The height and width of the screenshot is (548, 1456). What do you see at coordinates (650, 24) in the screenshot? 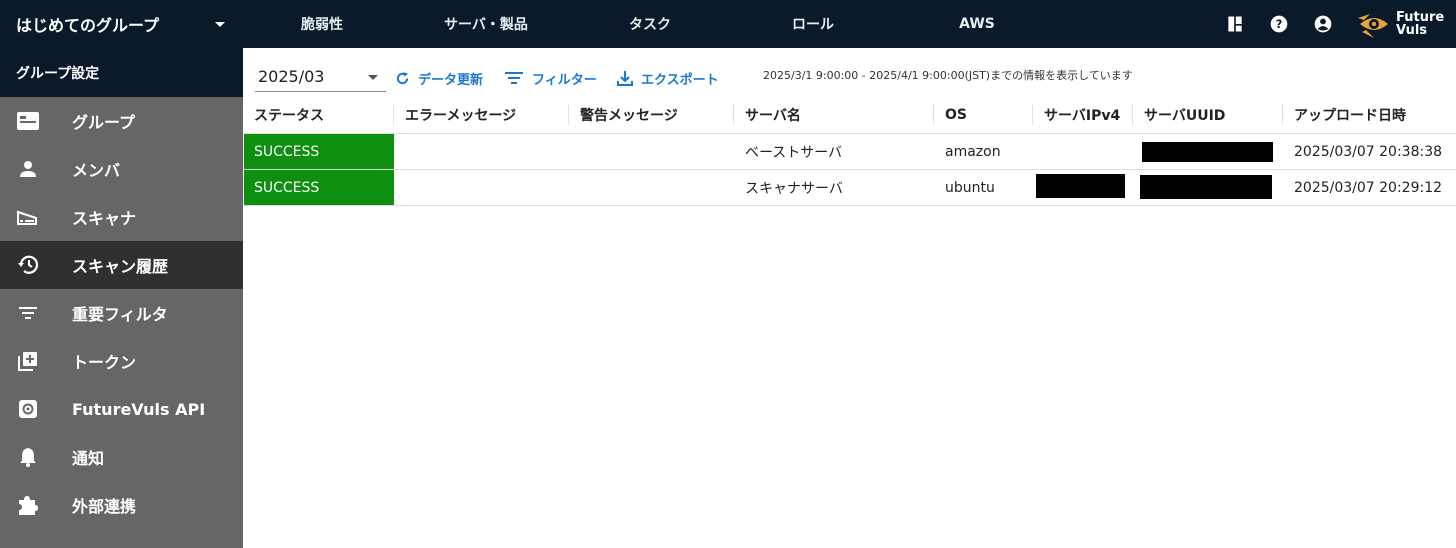
I see `nav-tasks: タスク` at bounding box center [650, 24].